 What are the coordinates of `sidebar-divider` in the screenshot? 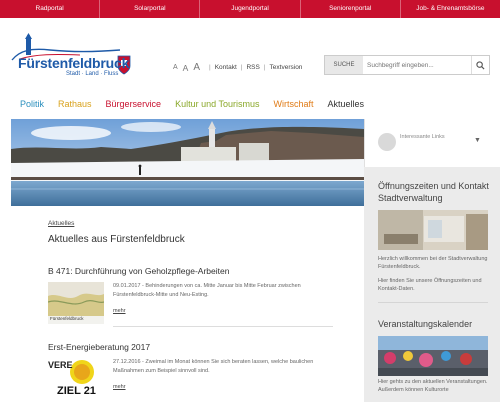 It's located at (433, 302).